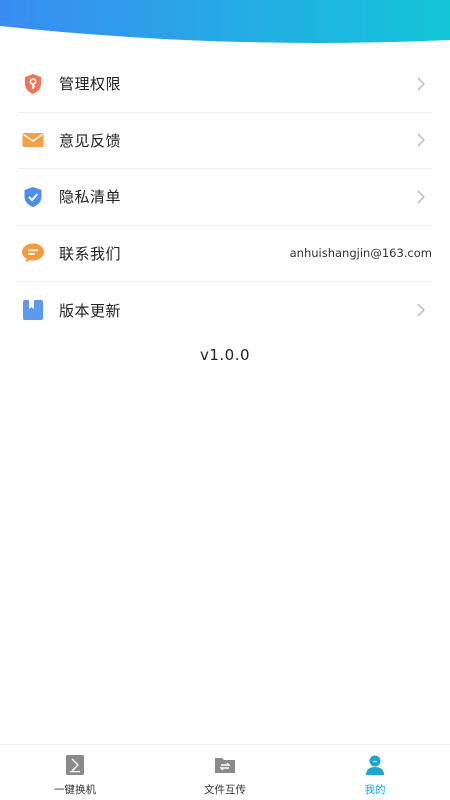 This screenshot has width=450, height=800. Describe the element at coordinates (225, 254) in the screenshot. I see `menu-item-contact: 联系我们 anhuishangjin@163.com` at that location.